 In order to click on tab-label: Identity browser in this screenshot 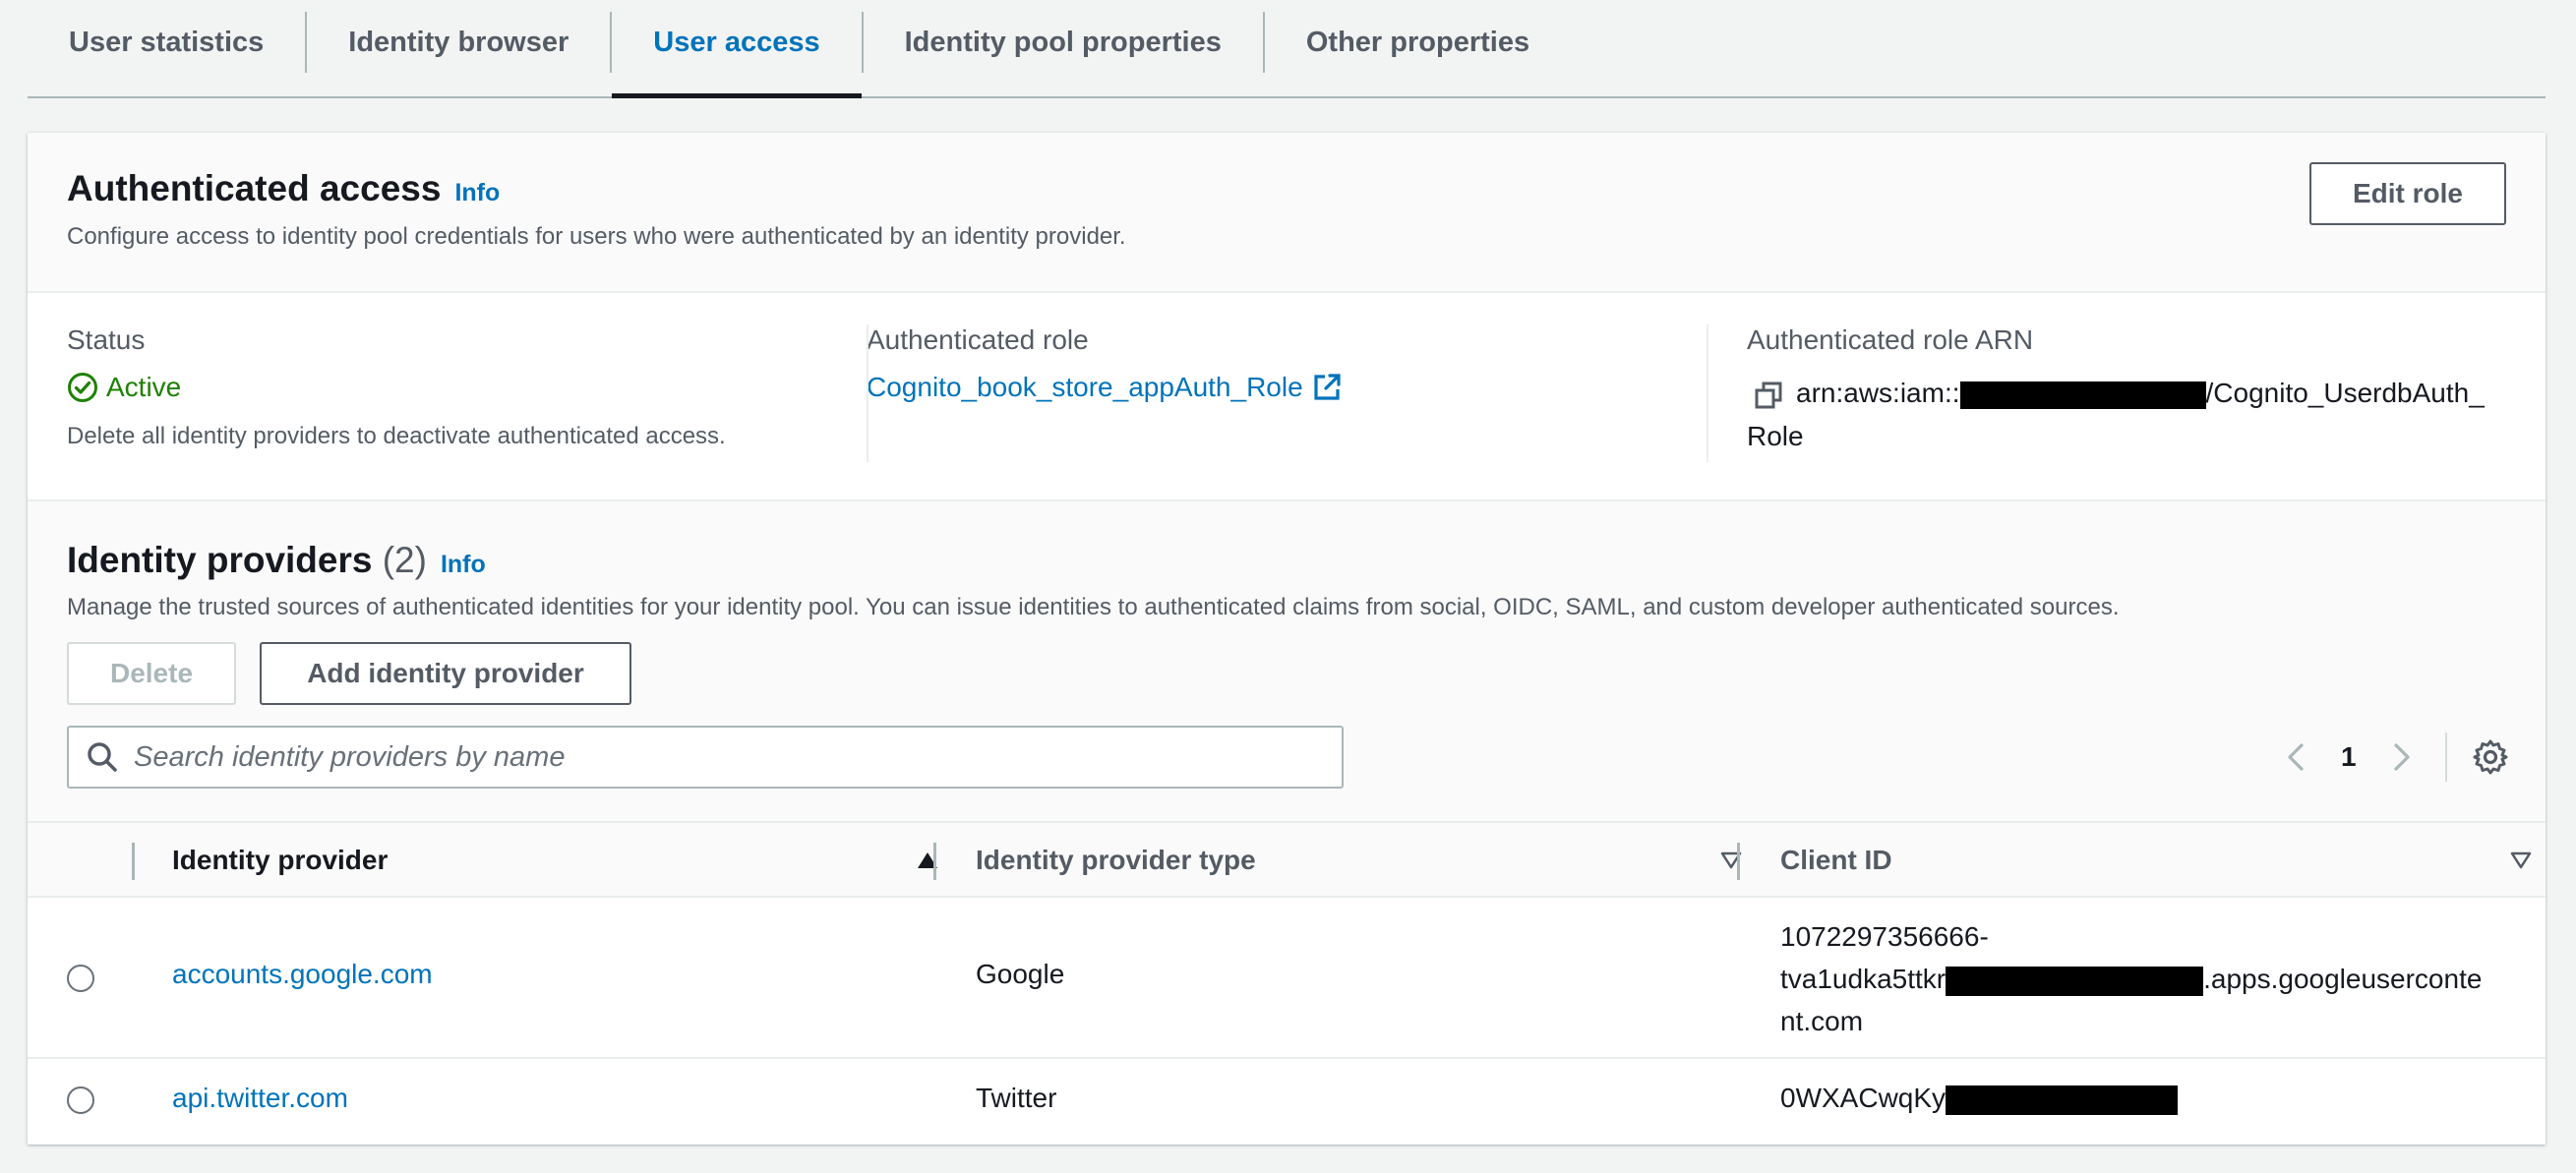, I will do `click(458, 42)`.